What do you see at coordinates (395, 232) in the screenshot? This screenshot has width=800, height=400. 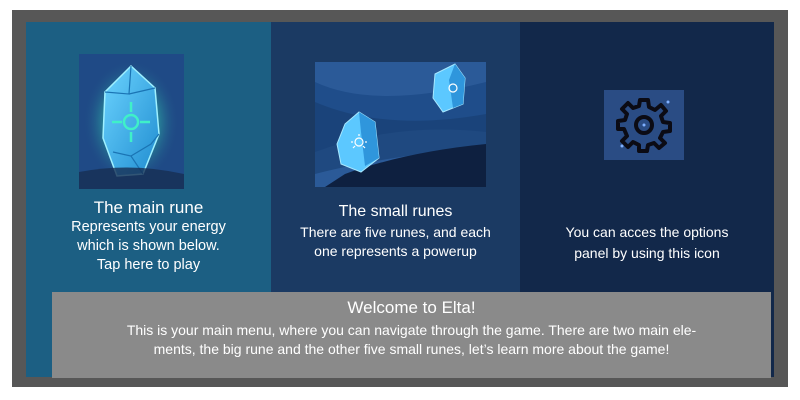 I see `description-line: There are five runes, and each` at bounding box center [395, 232].